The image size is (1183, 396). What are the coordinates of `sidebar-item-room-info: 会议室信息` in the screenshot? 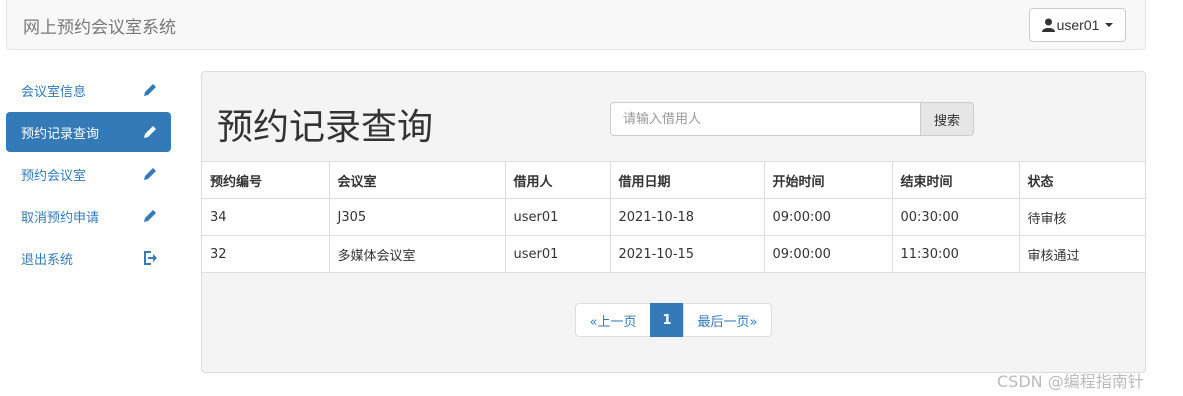 It's located at (88, 90).